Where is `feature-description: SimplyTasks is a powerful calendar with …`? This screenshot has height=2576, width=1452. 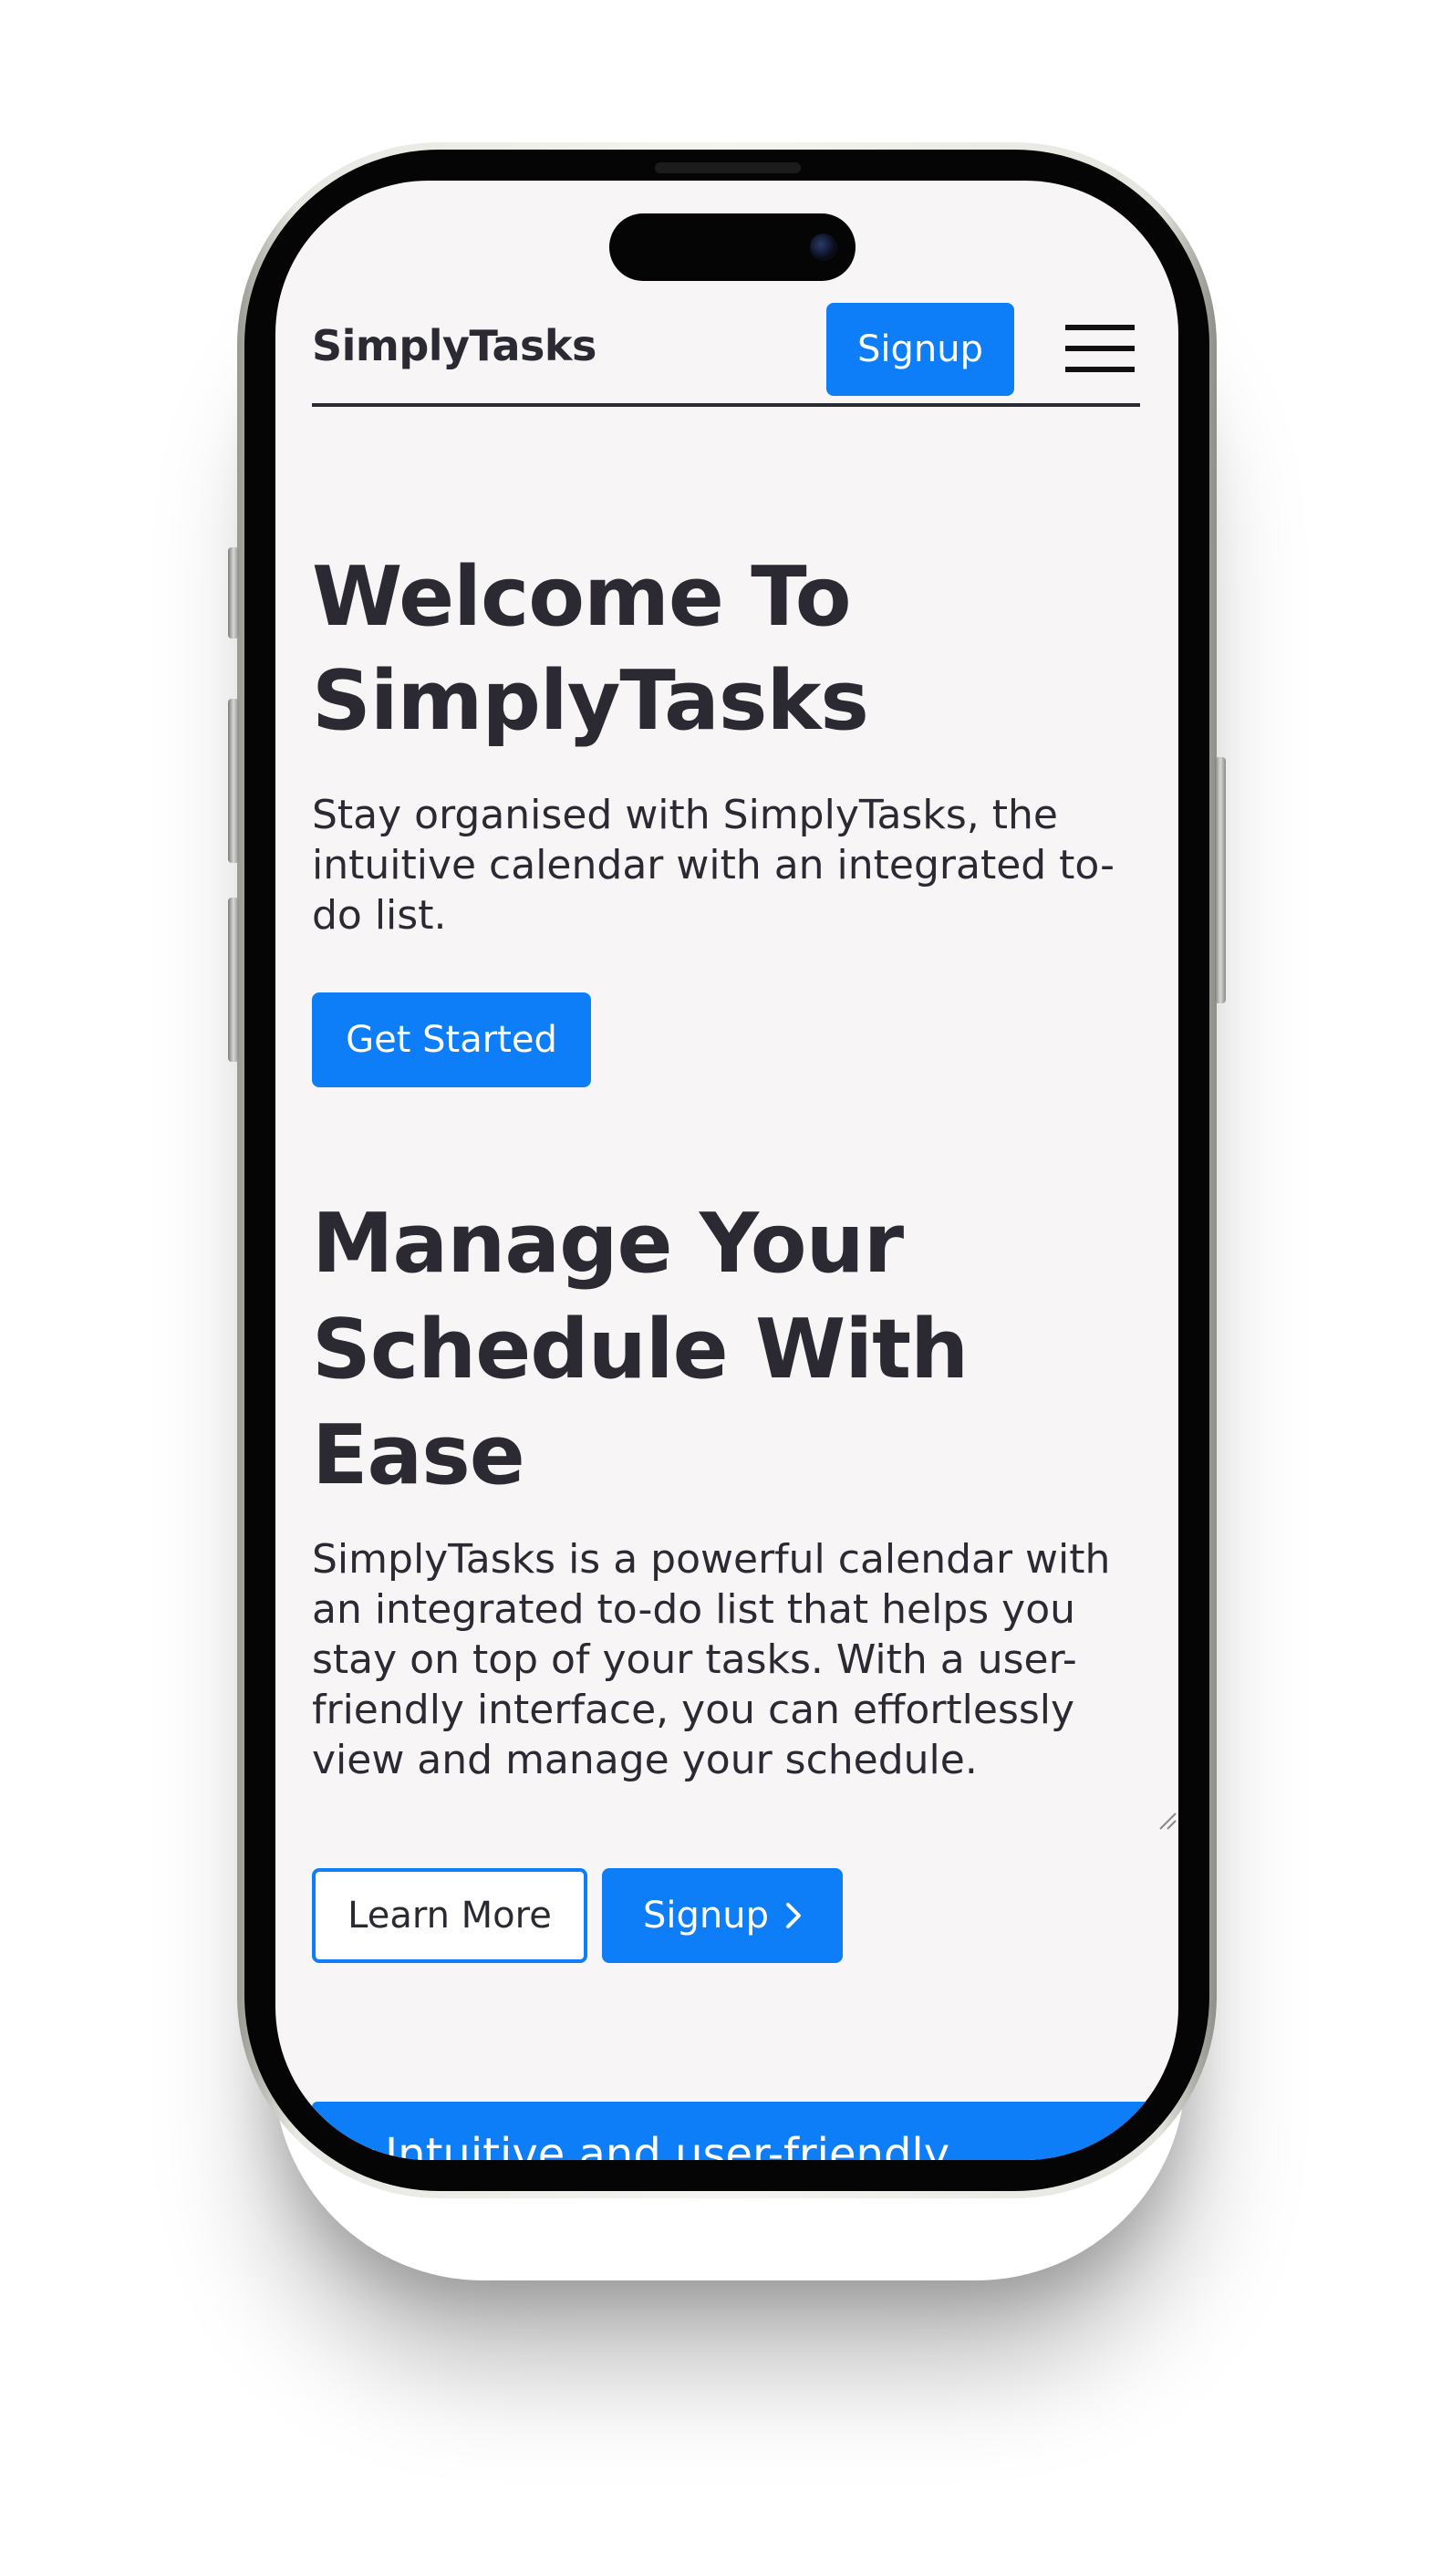 feature-description: SimplyTasks is a powerful calendar with … is located at coordinates (711, 1659).